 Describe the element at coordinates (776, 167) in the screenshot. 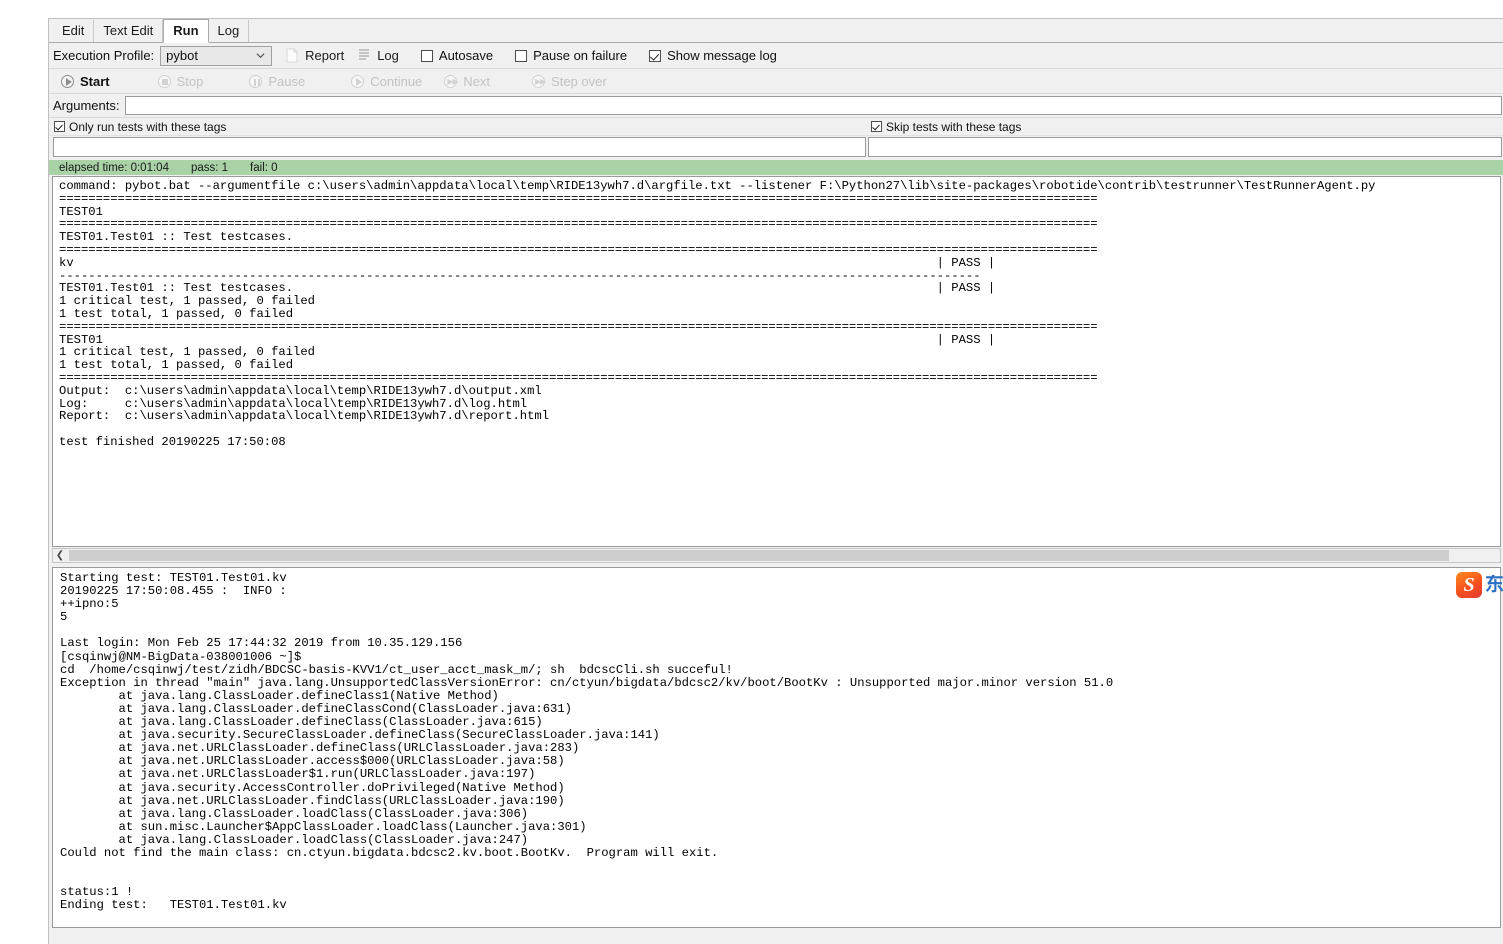

I see `run-status-bar: elapsed time: 0:01:04 pass: 1 fail: 0` at that location.